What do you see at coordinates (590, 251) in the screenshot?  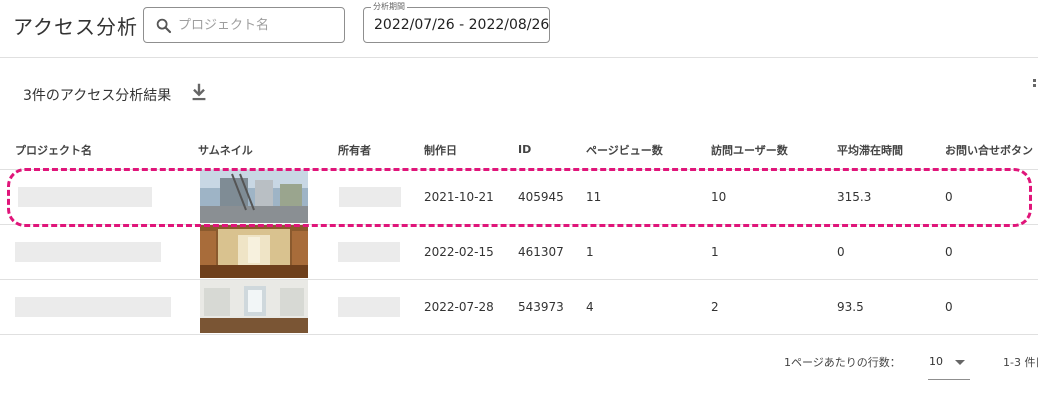 I see `pageviews-count: 1` at bounding box center [590, 251].